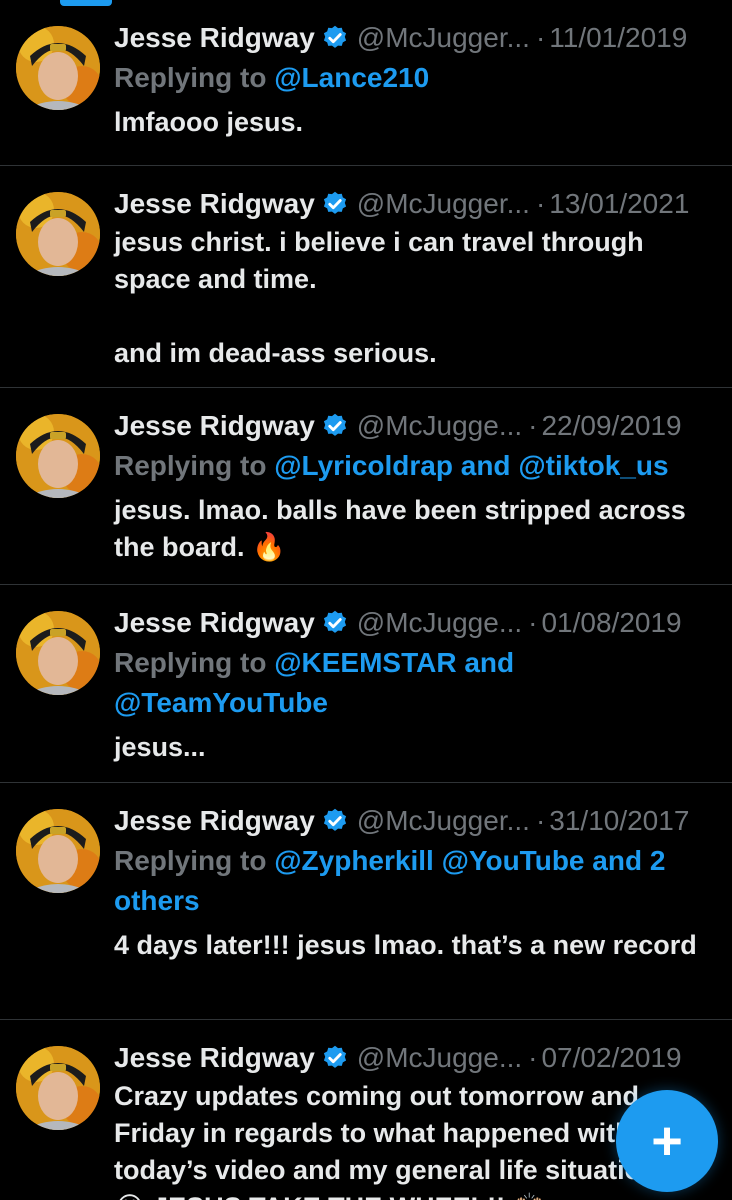 The width and height of the screenshot is (732, 1200). I want to click on replying-to: Replying to @KEEMSTAR and @TeamYouTube, so click(415, 683).